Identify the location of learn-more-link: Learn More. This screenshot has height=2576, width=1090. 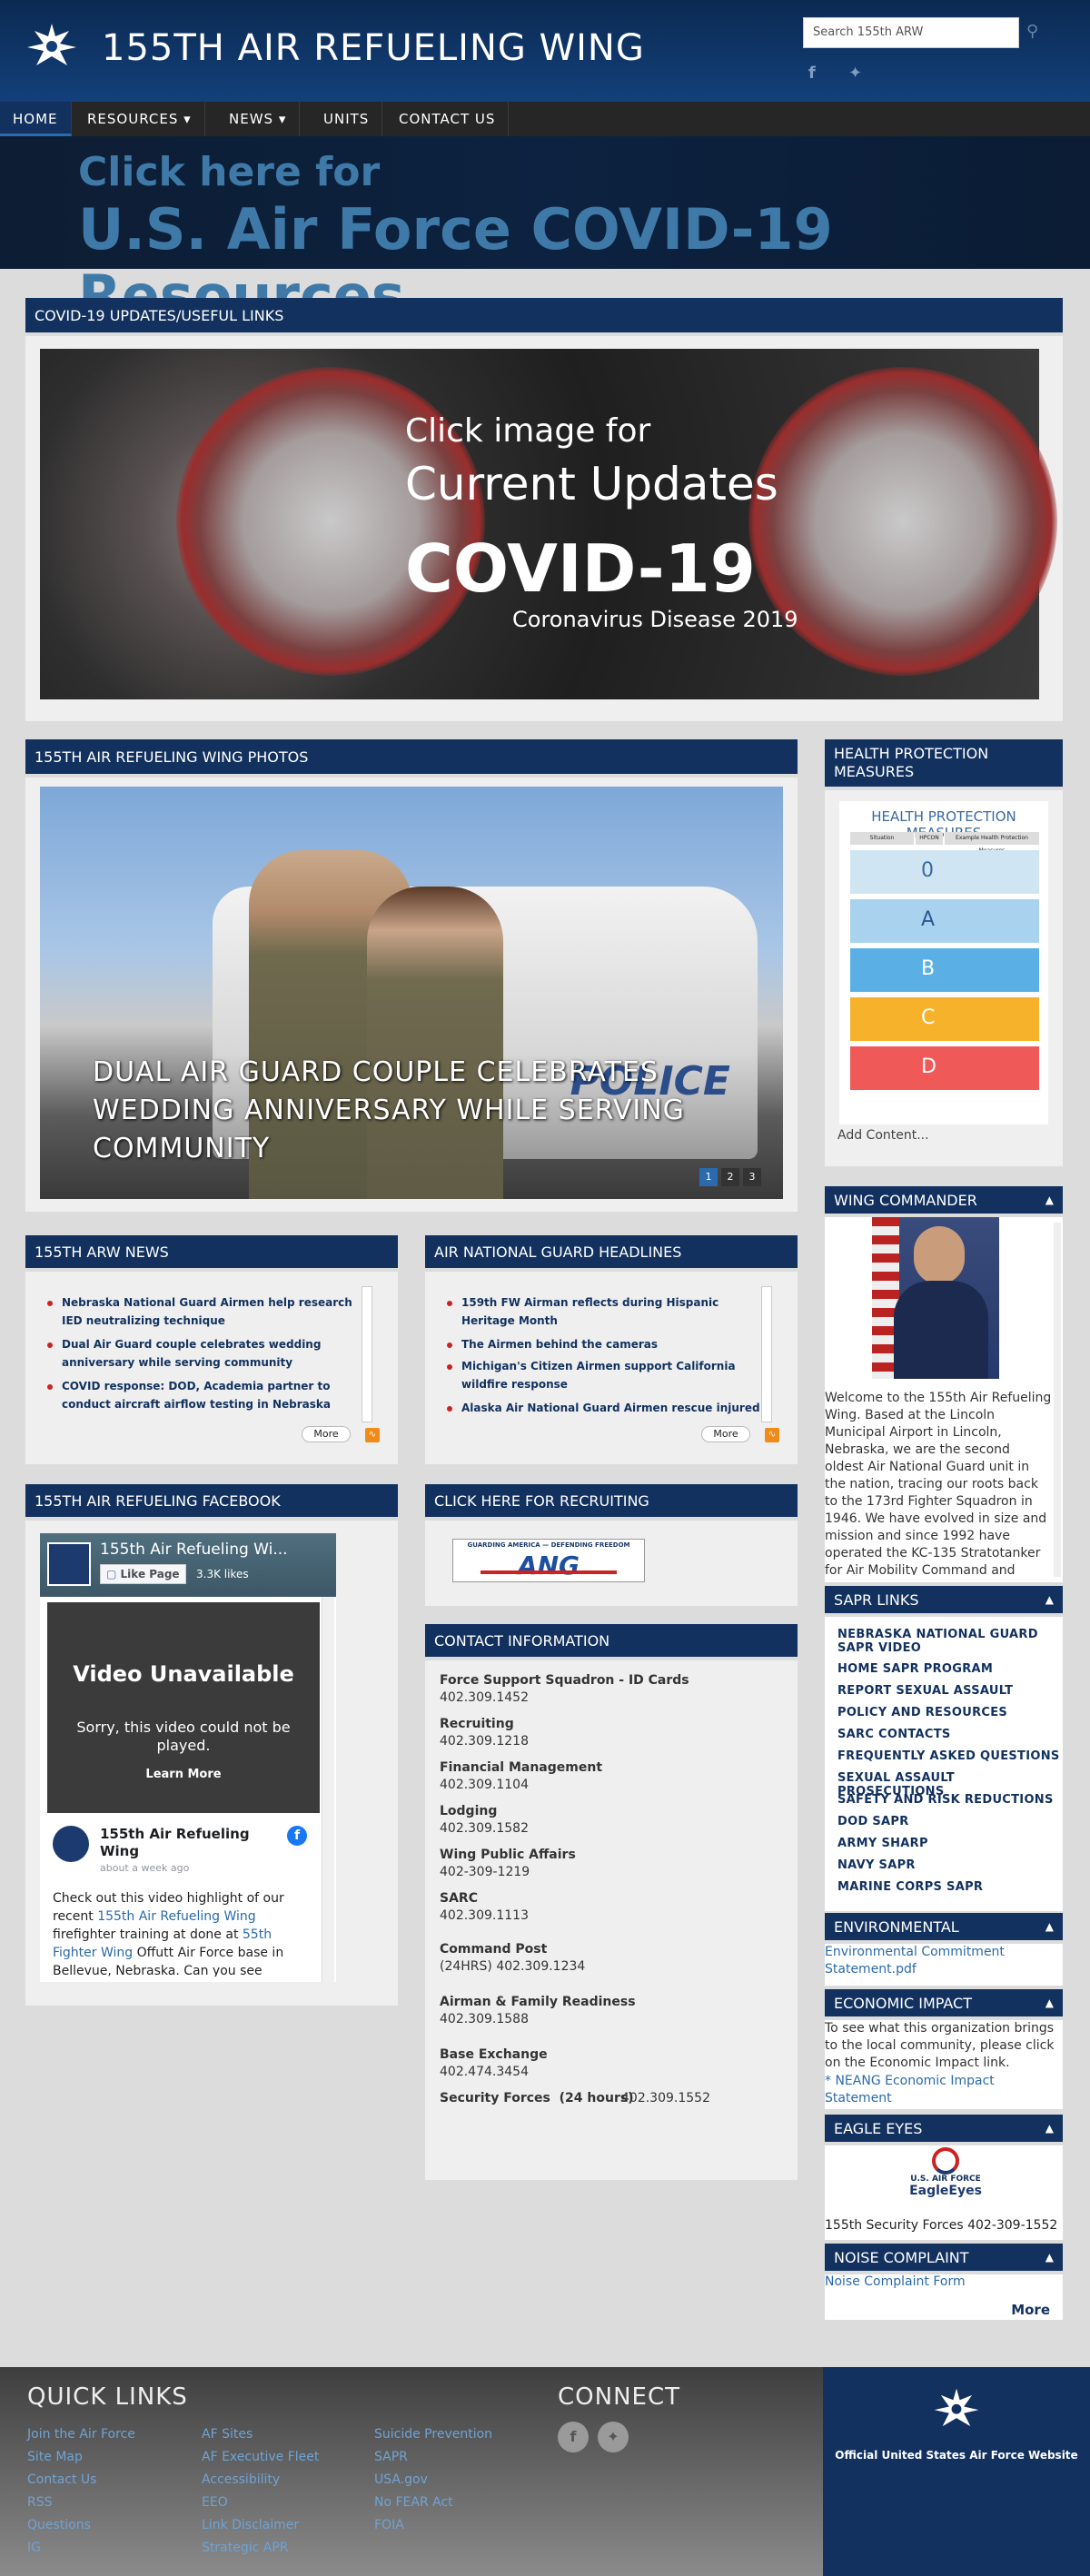
(183, 1774).